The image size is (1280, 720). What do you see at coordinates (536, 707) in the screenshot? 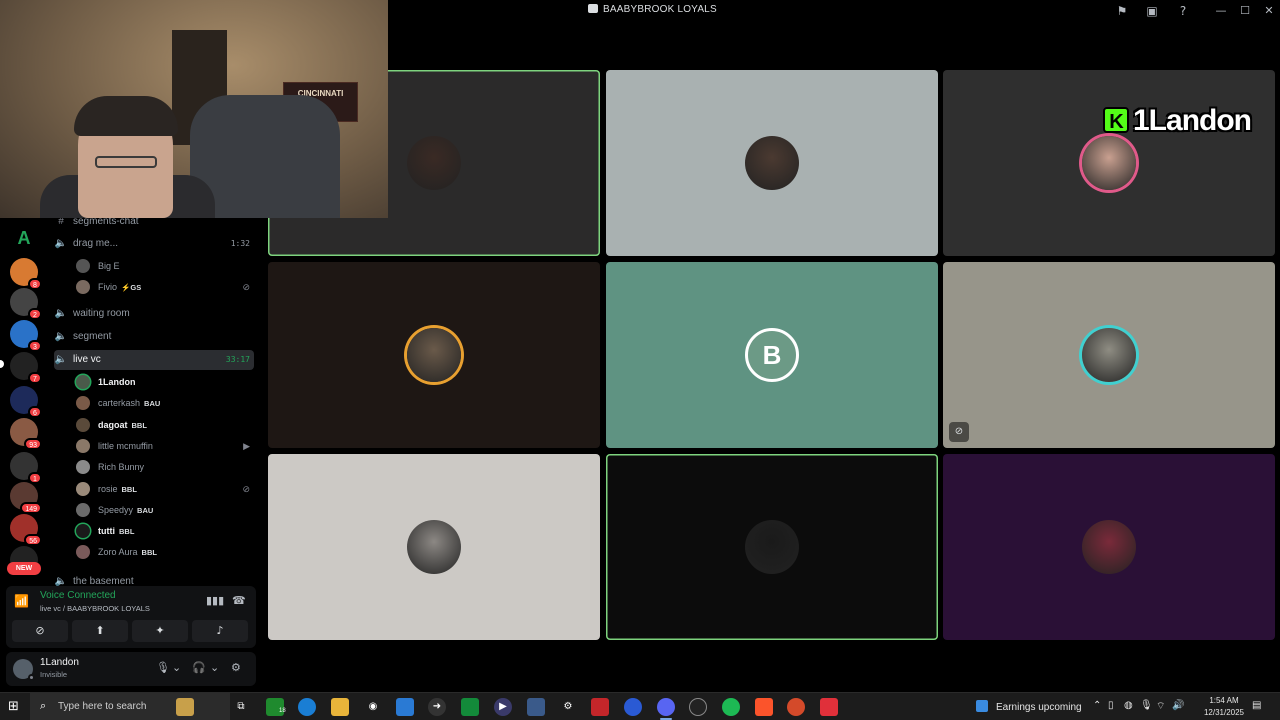
I see `calculator-icon` at bounding box center [536, 707].